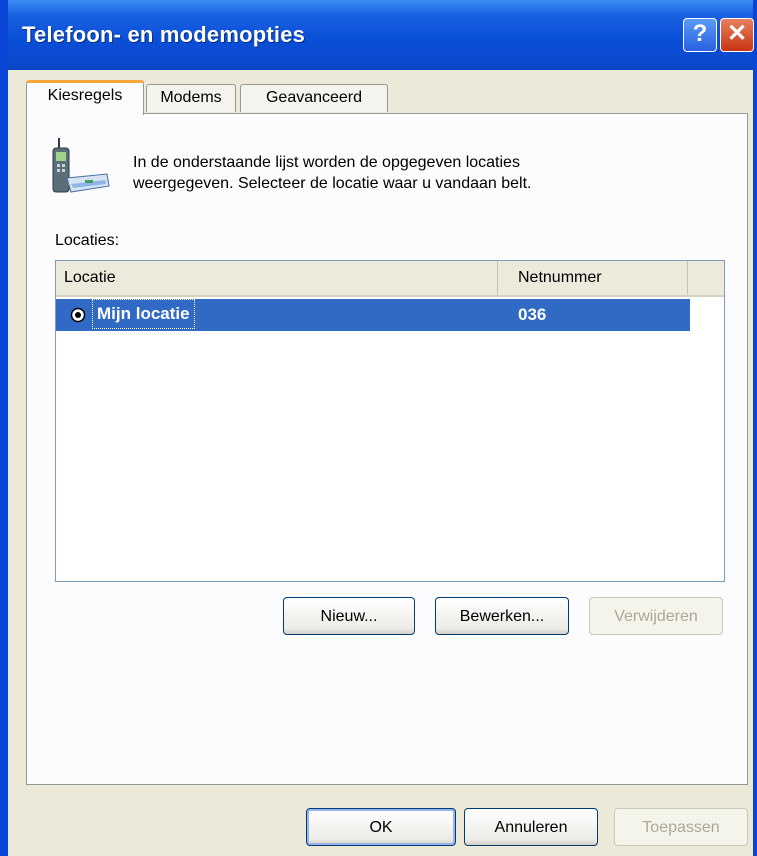 The image size is (757, 856). I want to click on column-header-locatie: Locatie, so click(277, 278).